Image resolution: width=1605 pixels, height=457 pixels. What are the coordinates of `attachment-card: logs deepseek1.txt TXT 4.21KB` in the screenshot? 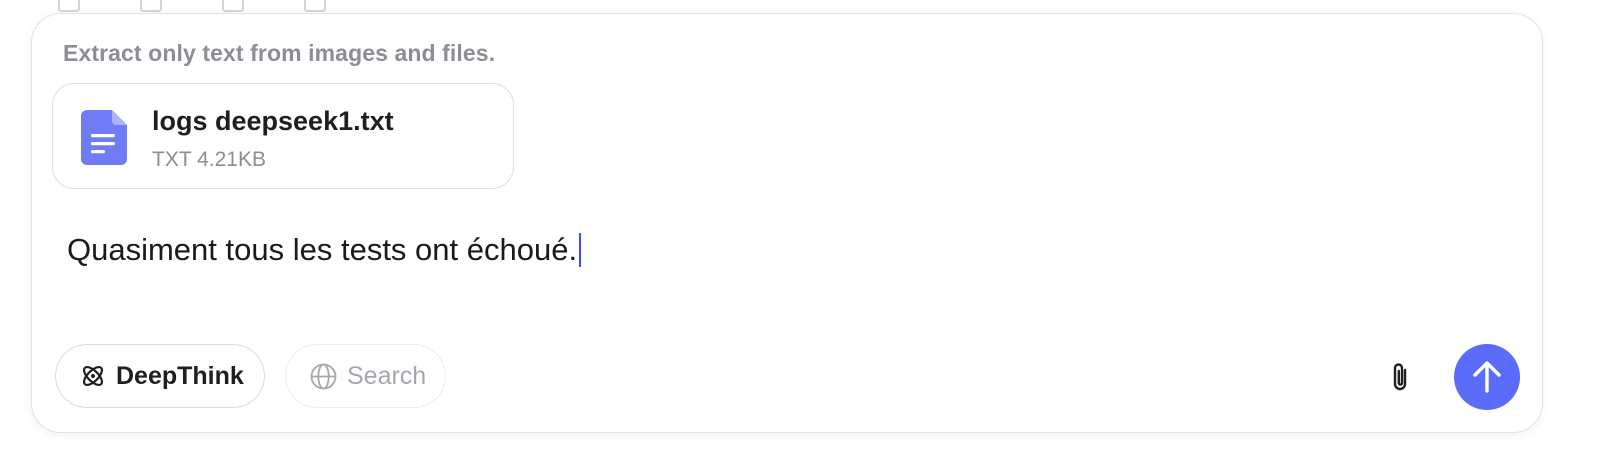 It's located at (283, 136).